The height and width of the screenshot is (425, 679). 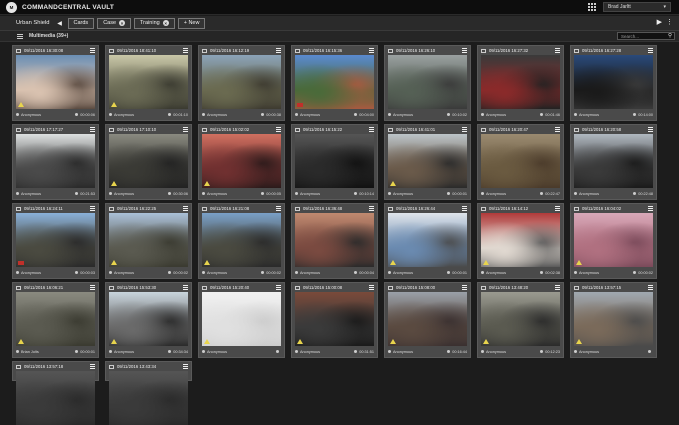 What do you see at coordinates (154, 23) in the screenshot?
I see `tab-training: Training ×` at bounding box center [154, 23].